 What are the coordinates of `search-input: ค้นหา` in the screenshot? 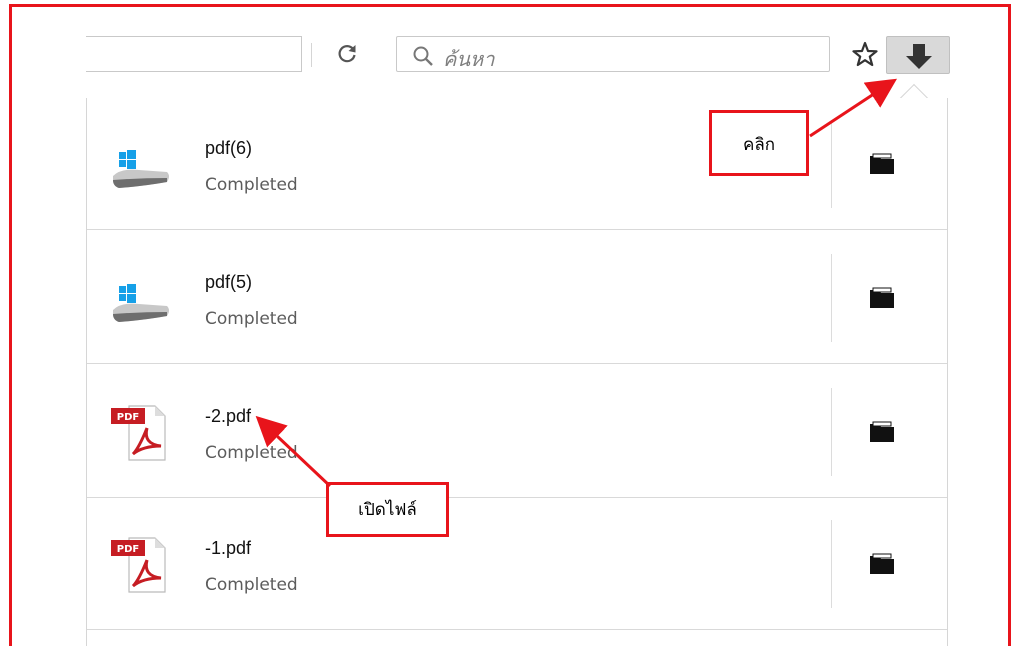 It's located at (613, 54).